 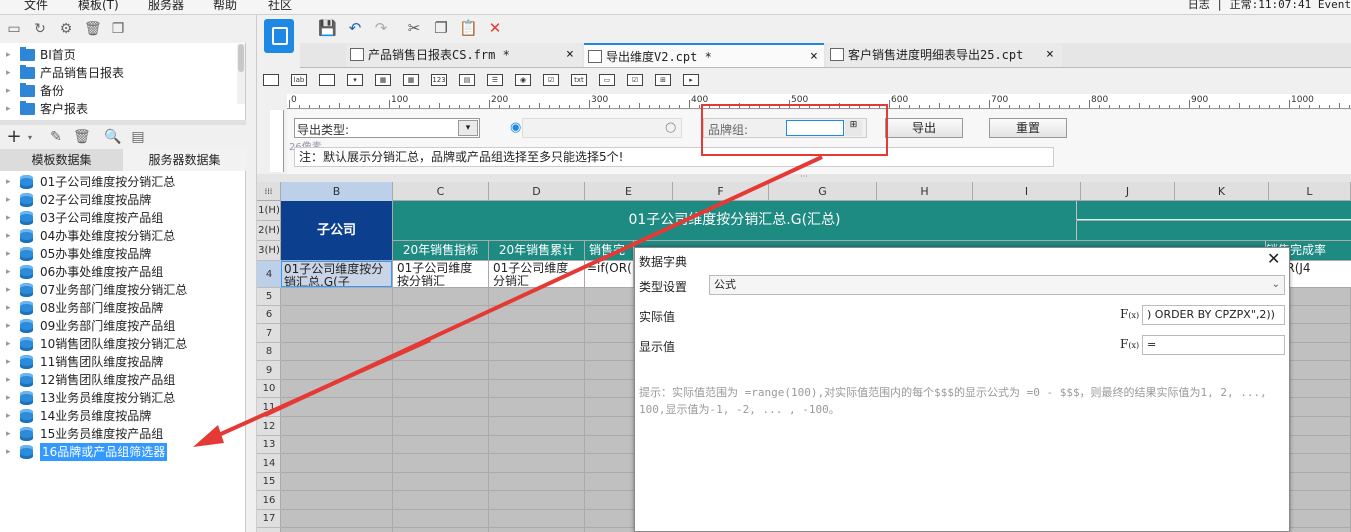 What do you see at coordinates (997, 285) in the screenshot?
I see `type-select: 公式 ⌄` at bounding box center [997, 285].